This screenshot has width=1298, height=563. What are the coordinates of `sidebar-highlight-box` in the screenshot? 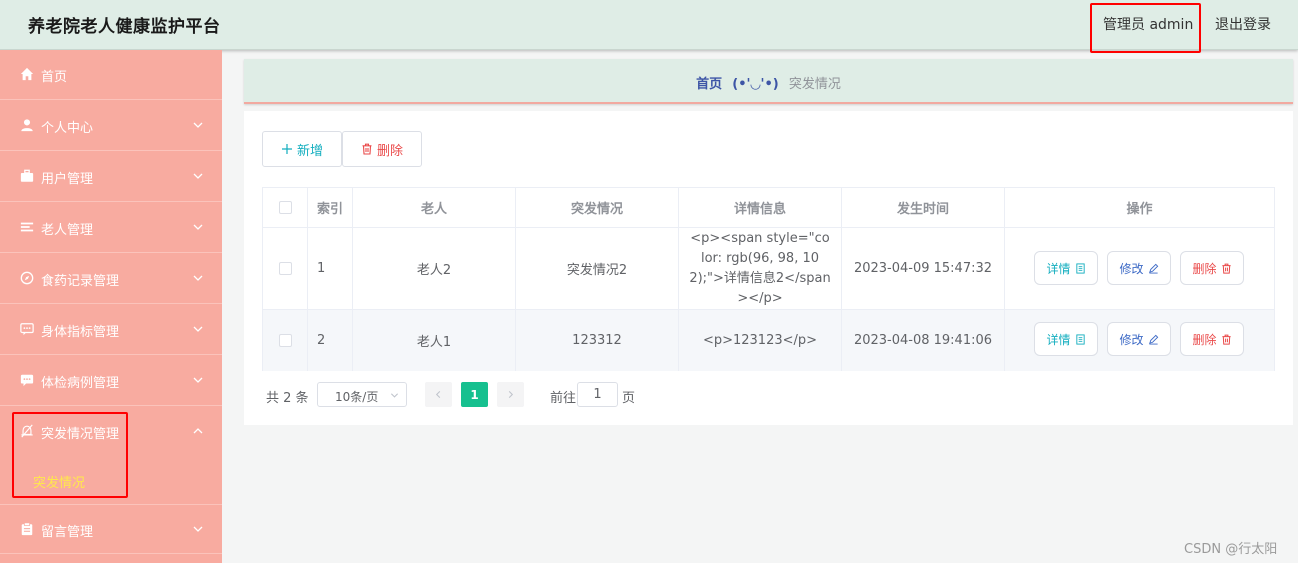 It's located at (70, 455).